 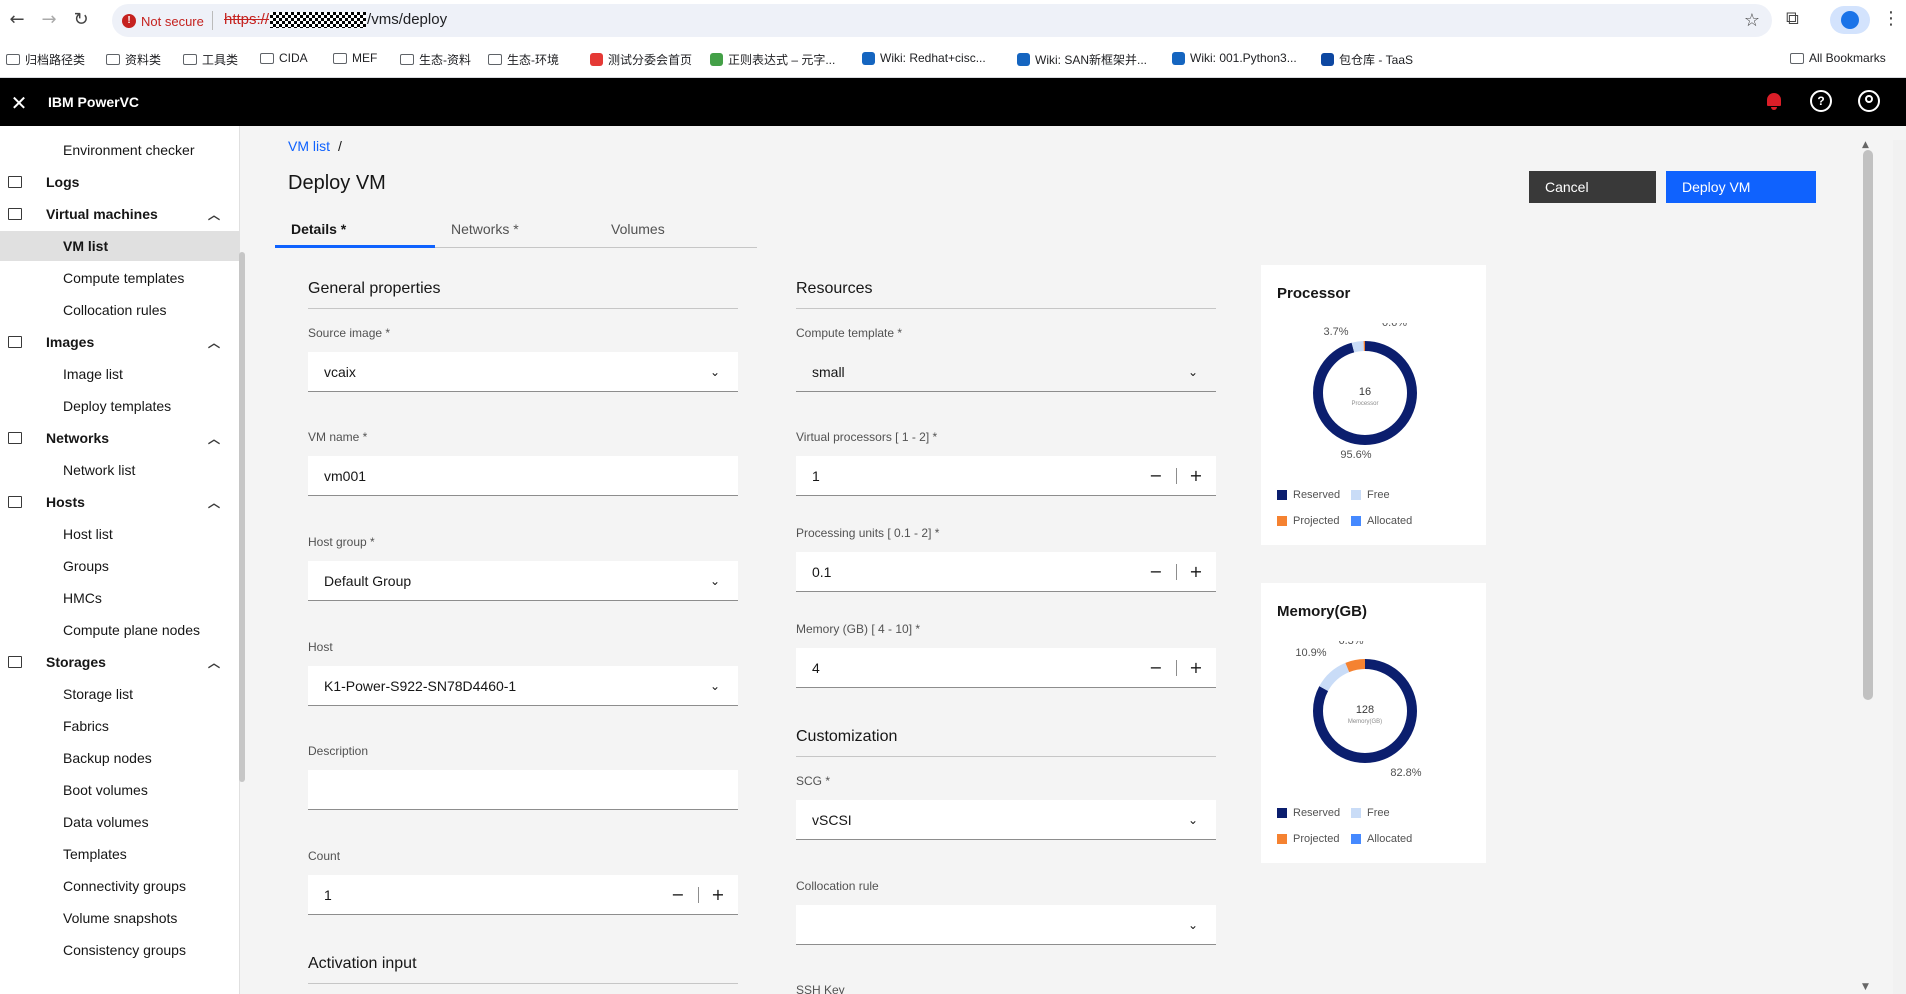 What do you see at coordinates (120, 790) in the screenshot?
I see `sidebar-item-boot-volumes: Boot volumes` at bounding box center [120, 790].